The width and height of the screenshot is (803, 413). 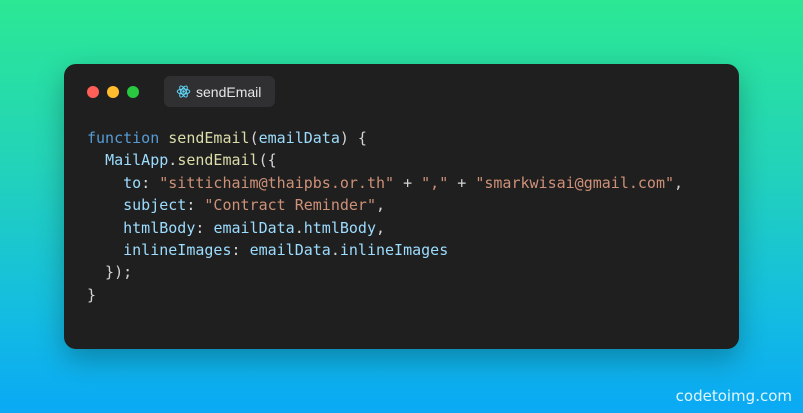 I want to click on react-icon, so click(x=183, y=91).